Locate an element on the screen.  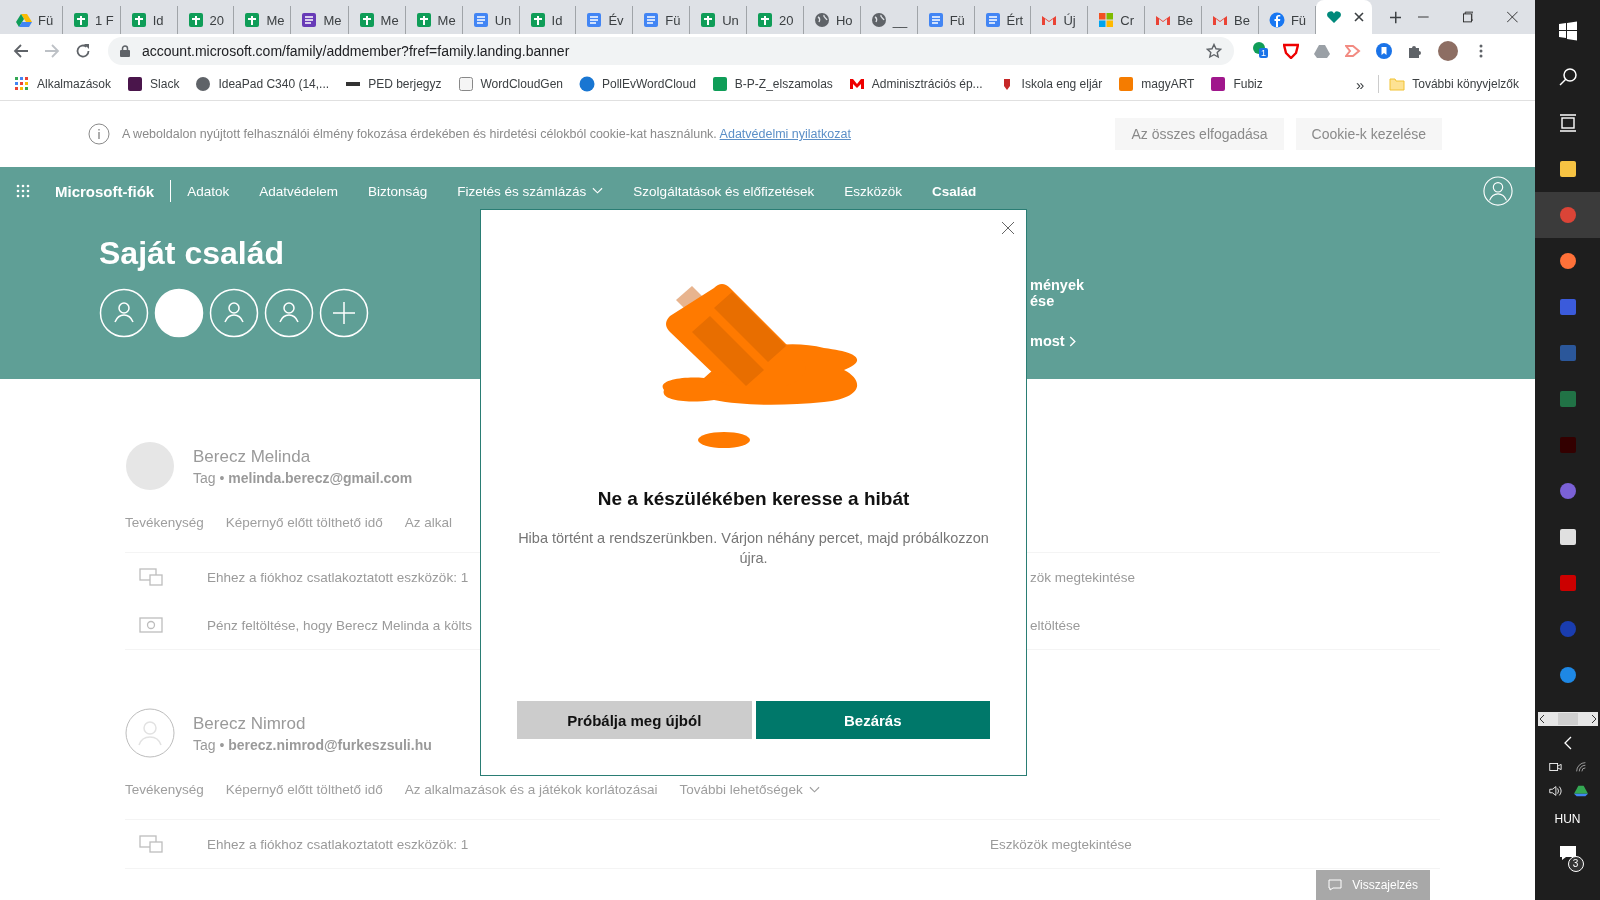
member-name: Berecz Nimrod is located at coordinates (250, 723).